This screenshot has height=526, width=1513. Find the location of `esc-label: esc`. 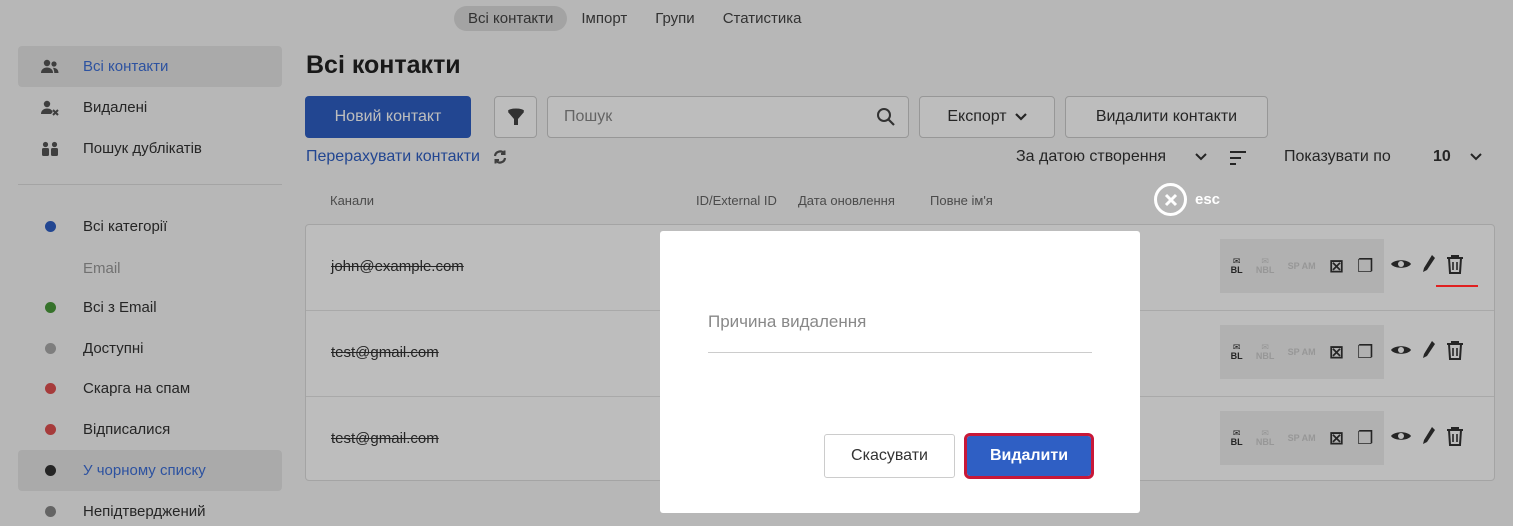

esc-label: esc is located at coordinates (1208, 199).